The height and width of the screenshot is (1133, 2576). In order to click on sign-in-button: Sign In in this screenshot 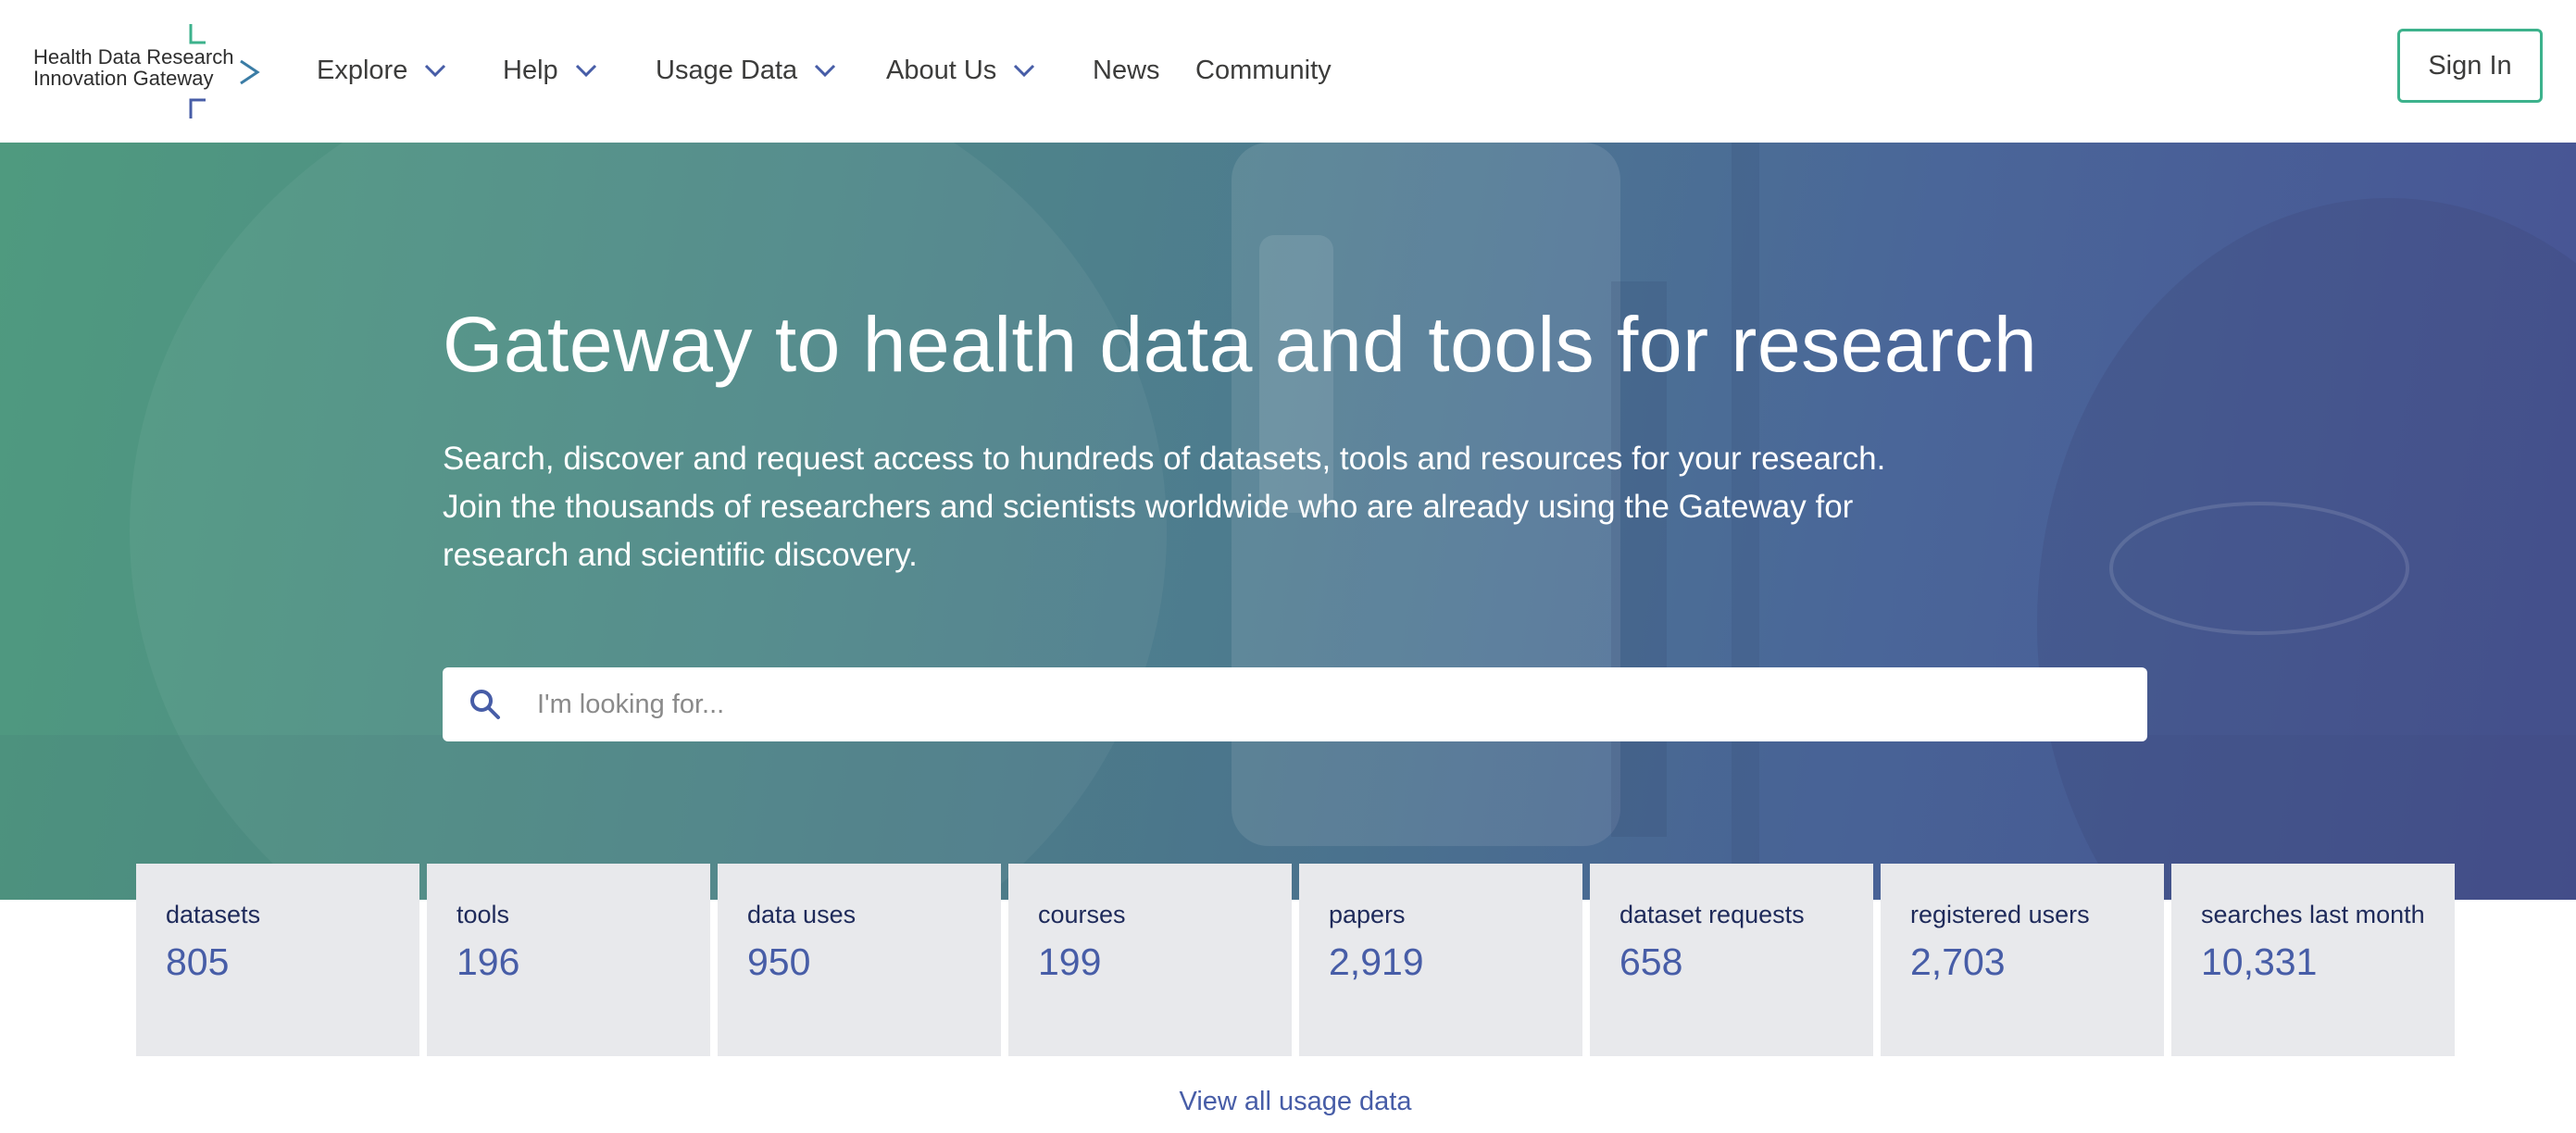, I will do `click(2470, 66)`.